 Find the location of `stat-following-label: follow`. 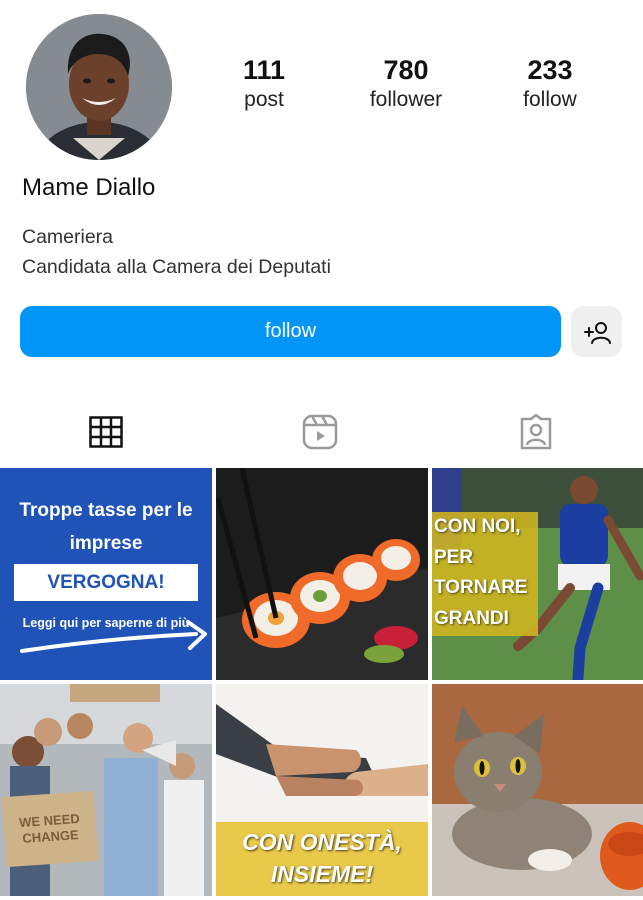

stat-following-label: follow is located at coordinates (550, 99).